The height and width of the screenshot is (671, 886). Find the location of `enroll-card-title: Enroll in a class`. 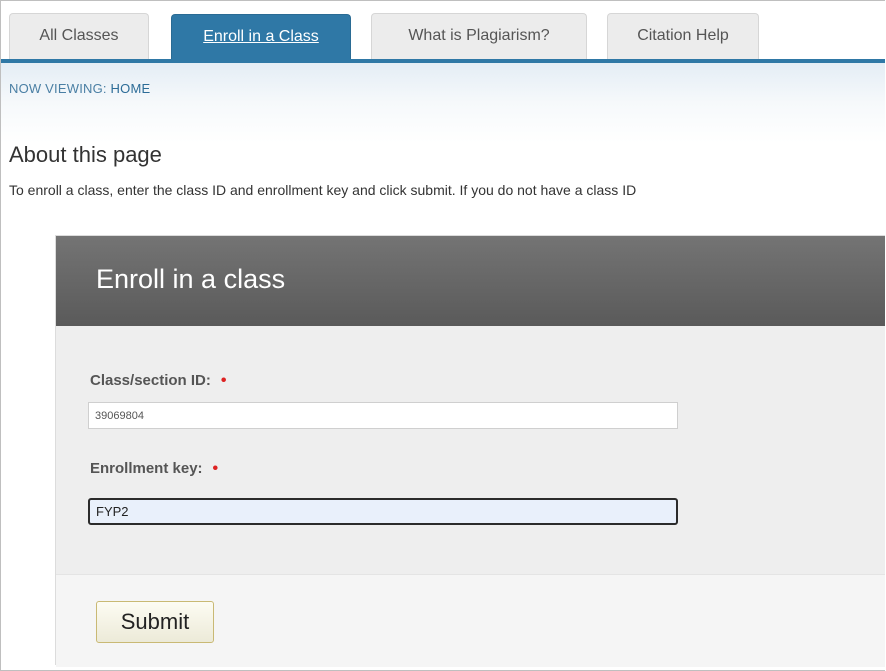

enroll-card-title: Enroll in a class is located at coordinates (191, 279).